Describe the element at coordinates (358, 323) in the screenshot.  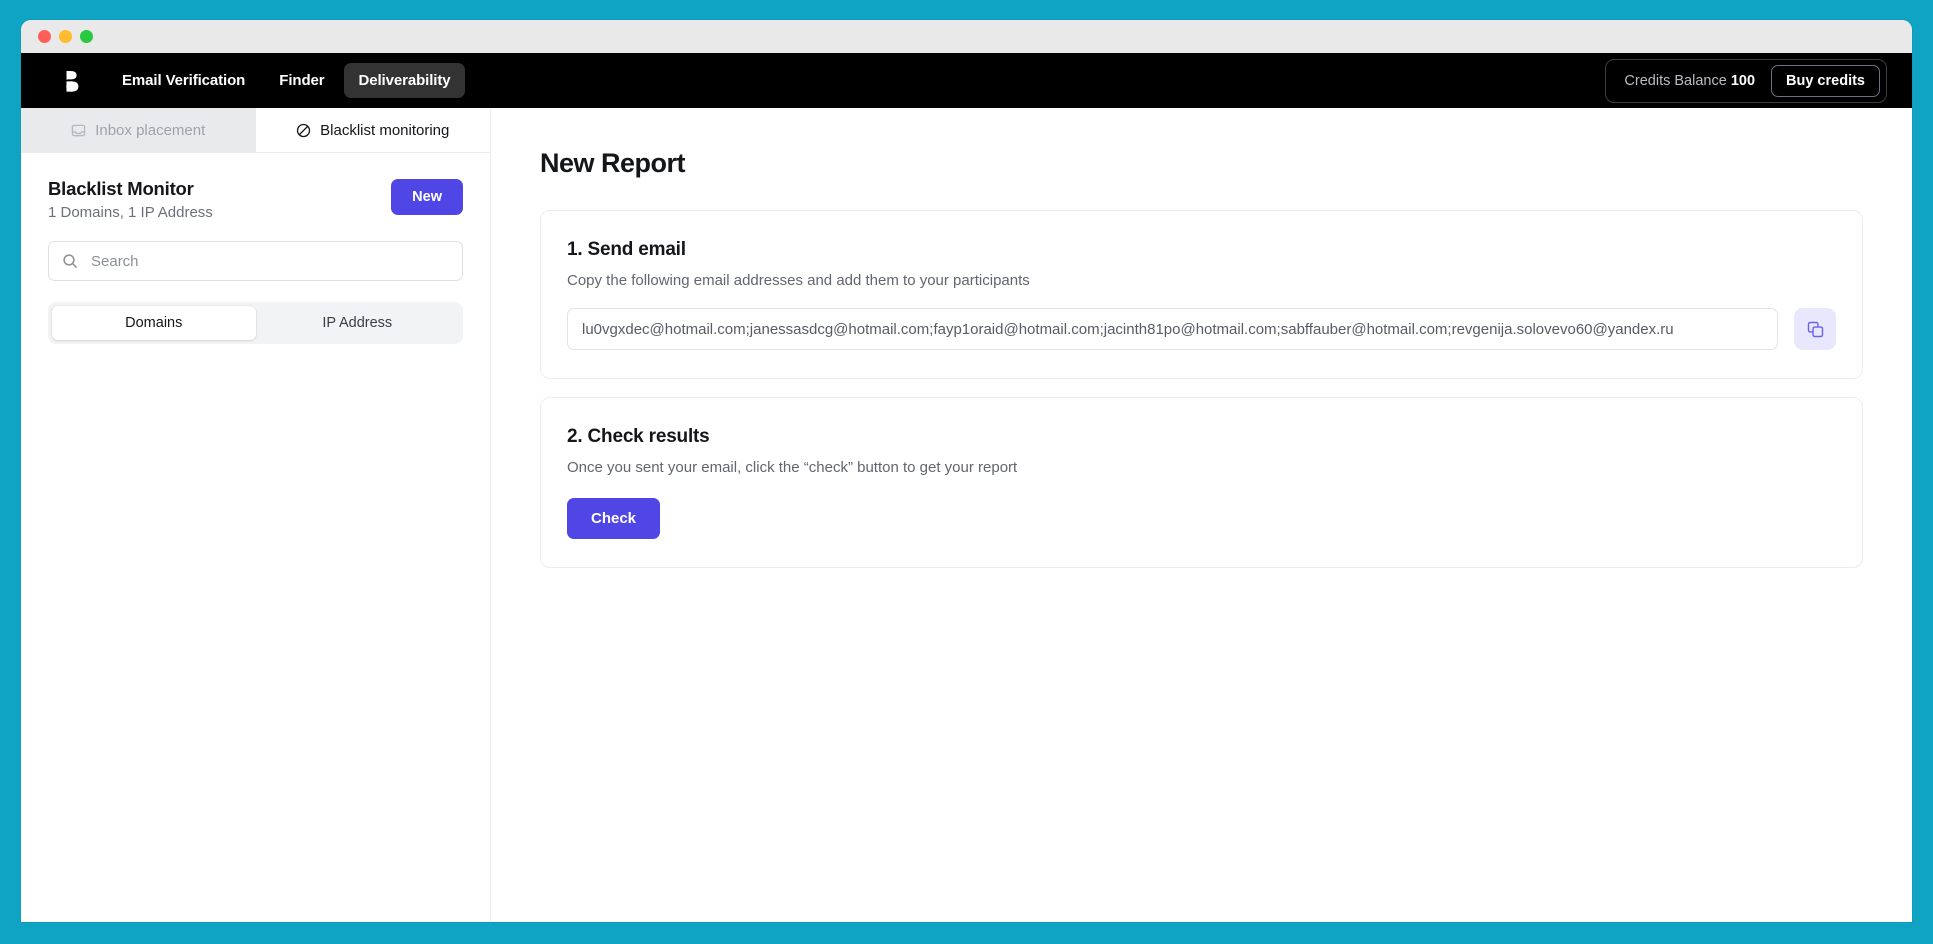
I see `segment-ip-address: IP Address` at that location.